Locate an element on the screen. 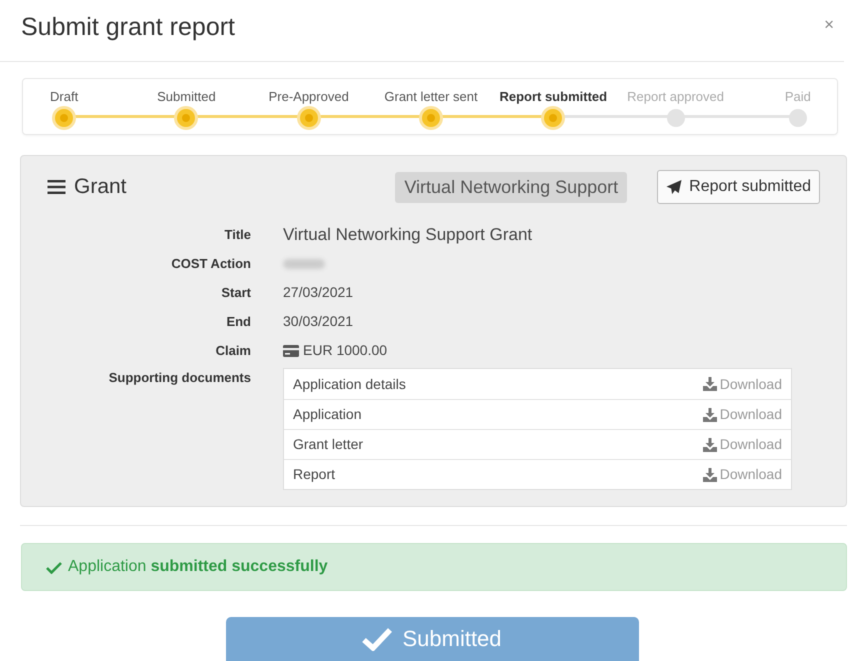 The image size is (852, 661). field-label: Claim is located at coordinates (233, 351).